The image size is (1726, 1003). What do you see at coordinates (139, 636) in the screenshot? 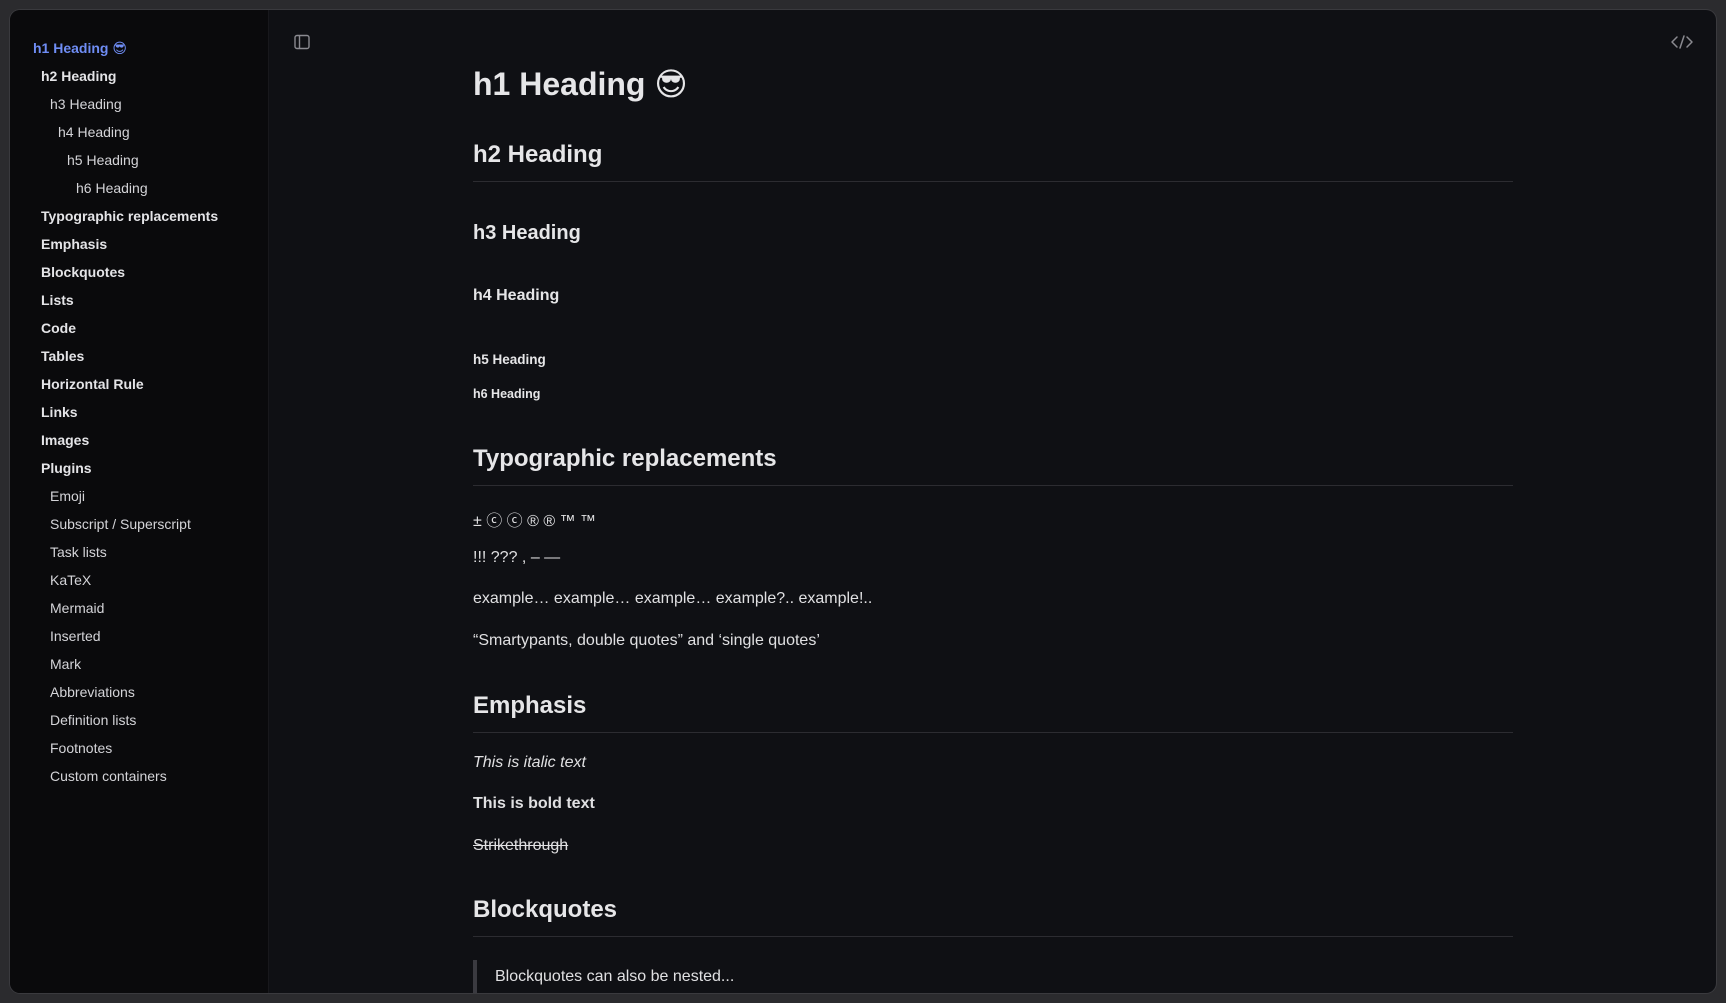
I see `toc-item: Inserted` at bounding box center [139, 636].